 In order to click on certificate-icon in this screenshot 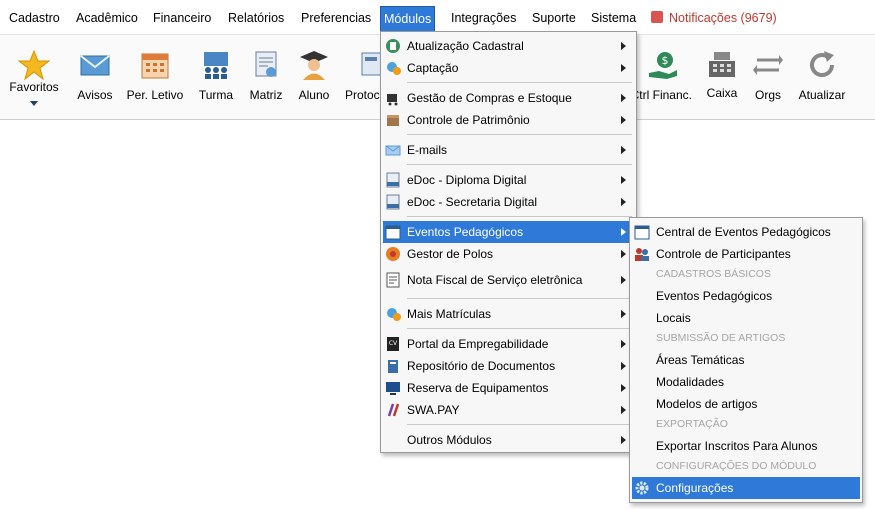, I will do `click(266, 64)`.